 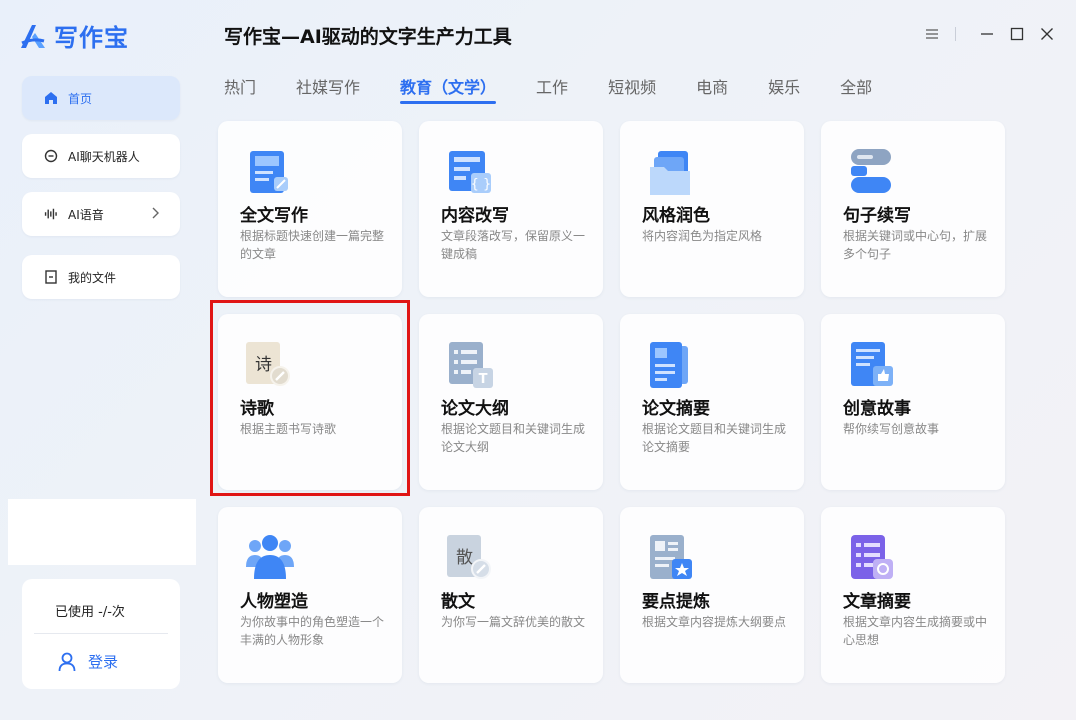 I want to click on card-title: 人物塑造, so click(x=274, y=602).